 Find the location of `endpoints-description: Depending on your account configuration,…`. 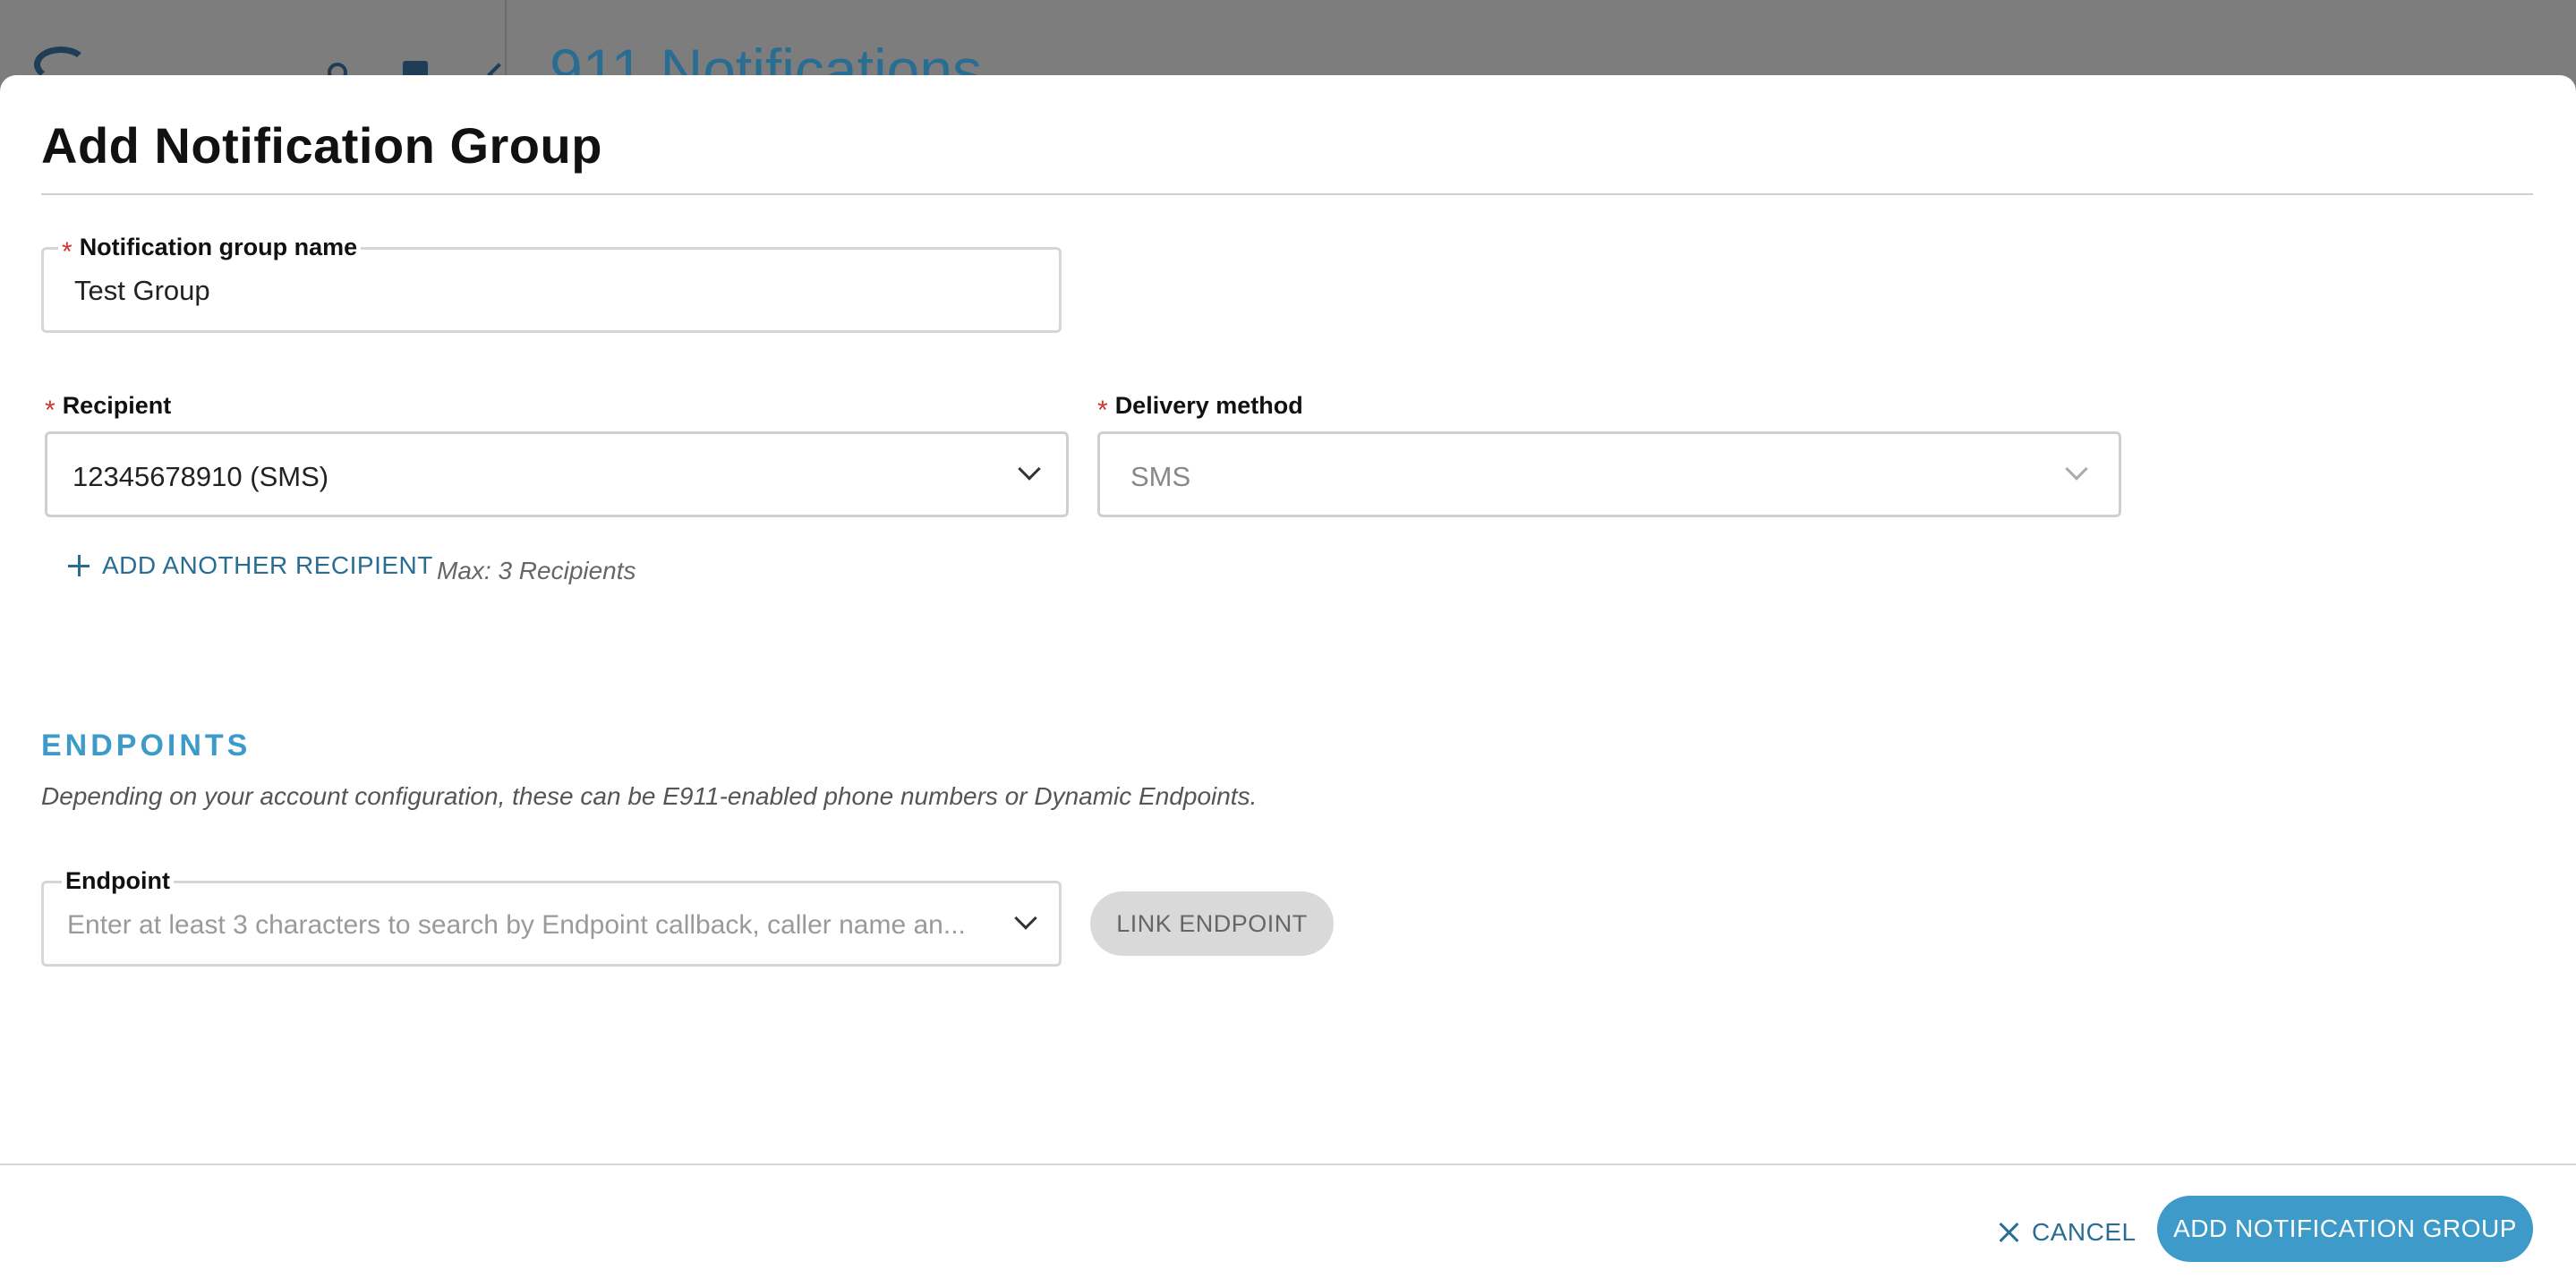

endpoints-description: Depending on your account configuration,… is located at coordinates (649, 796).